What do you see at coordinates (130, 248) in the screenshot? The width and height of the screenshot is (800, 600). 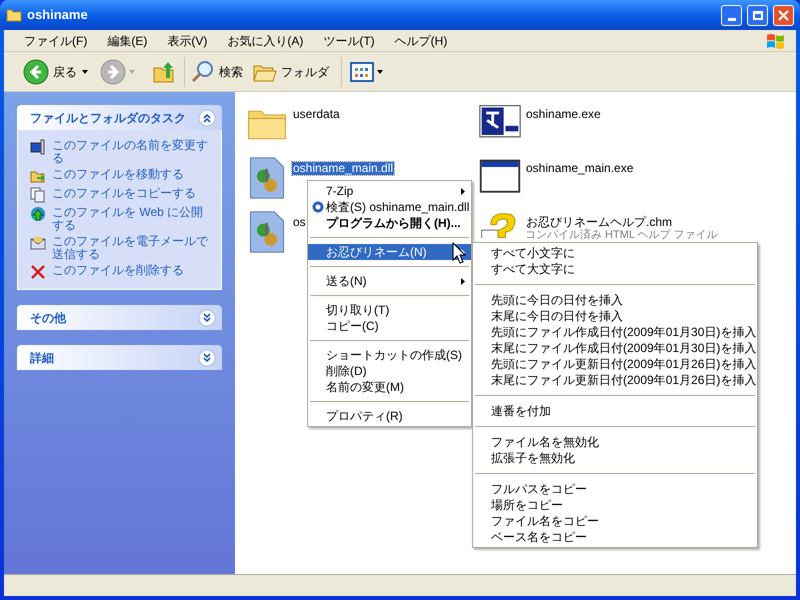 I see `task-link: このファイルを電子メールで送信する` at bounding box center [130, 248].